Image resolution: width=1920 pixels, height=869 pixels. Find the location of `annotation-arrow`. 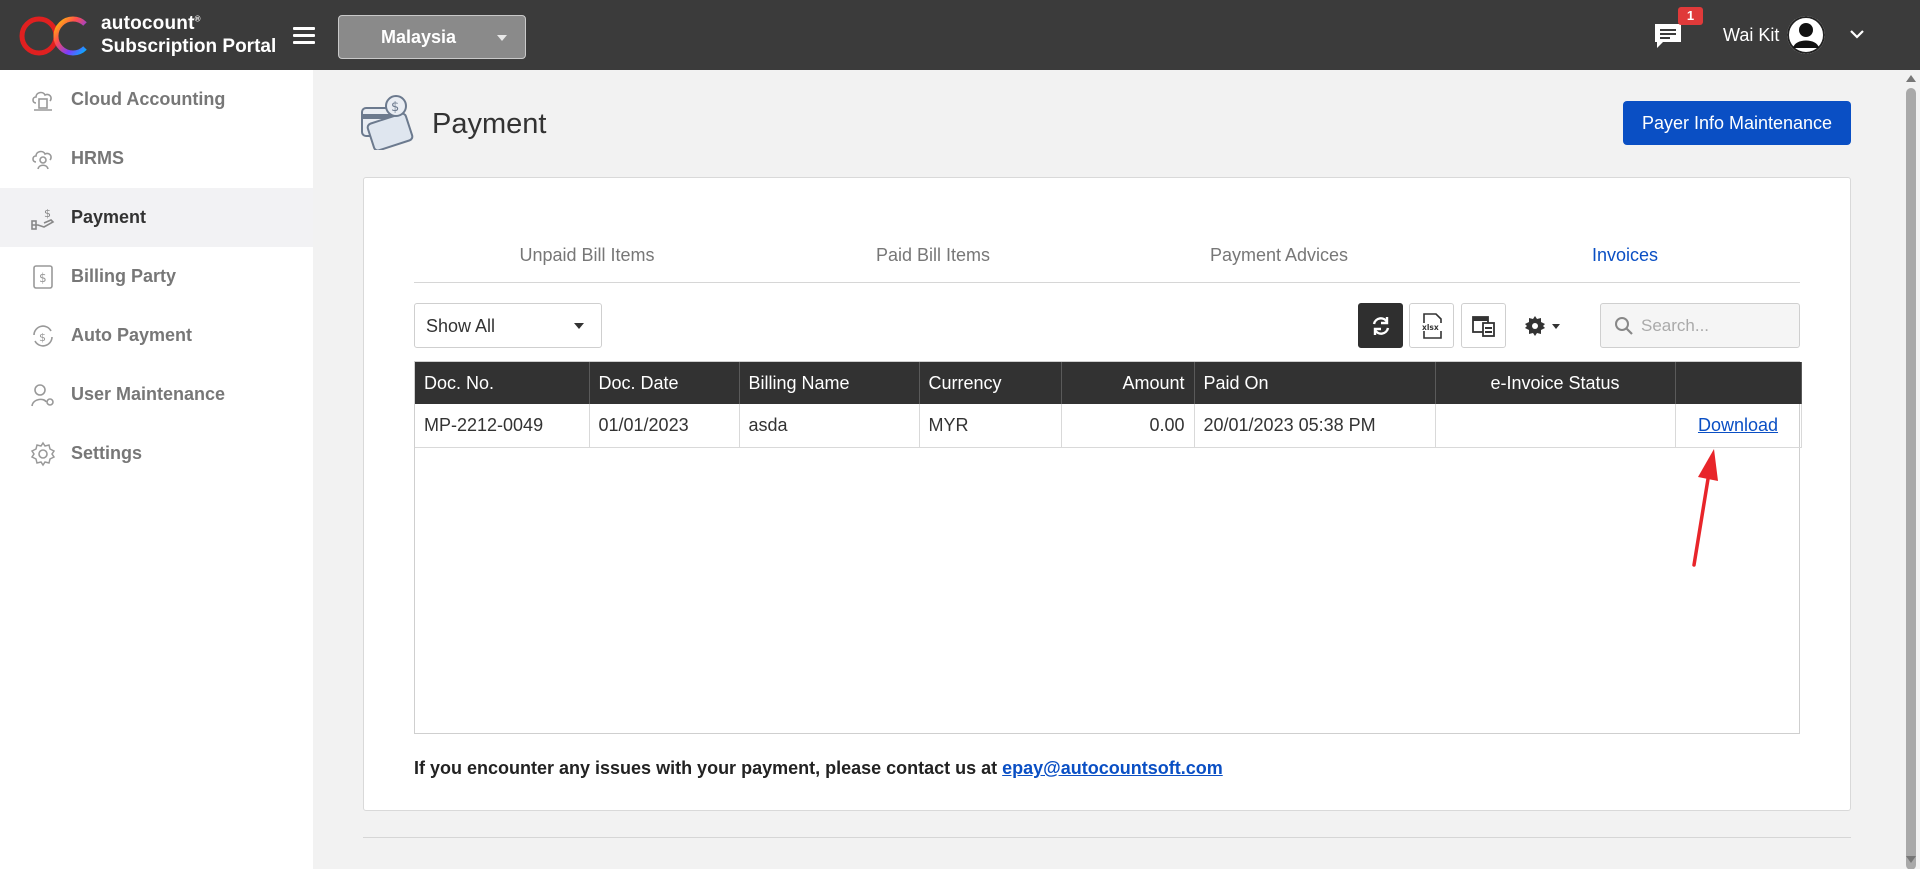

annotation-arrow is located at coordinates (1705, 508).